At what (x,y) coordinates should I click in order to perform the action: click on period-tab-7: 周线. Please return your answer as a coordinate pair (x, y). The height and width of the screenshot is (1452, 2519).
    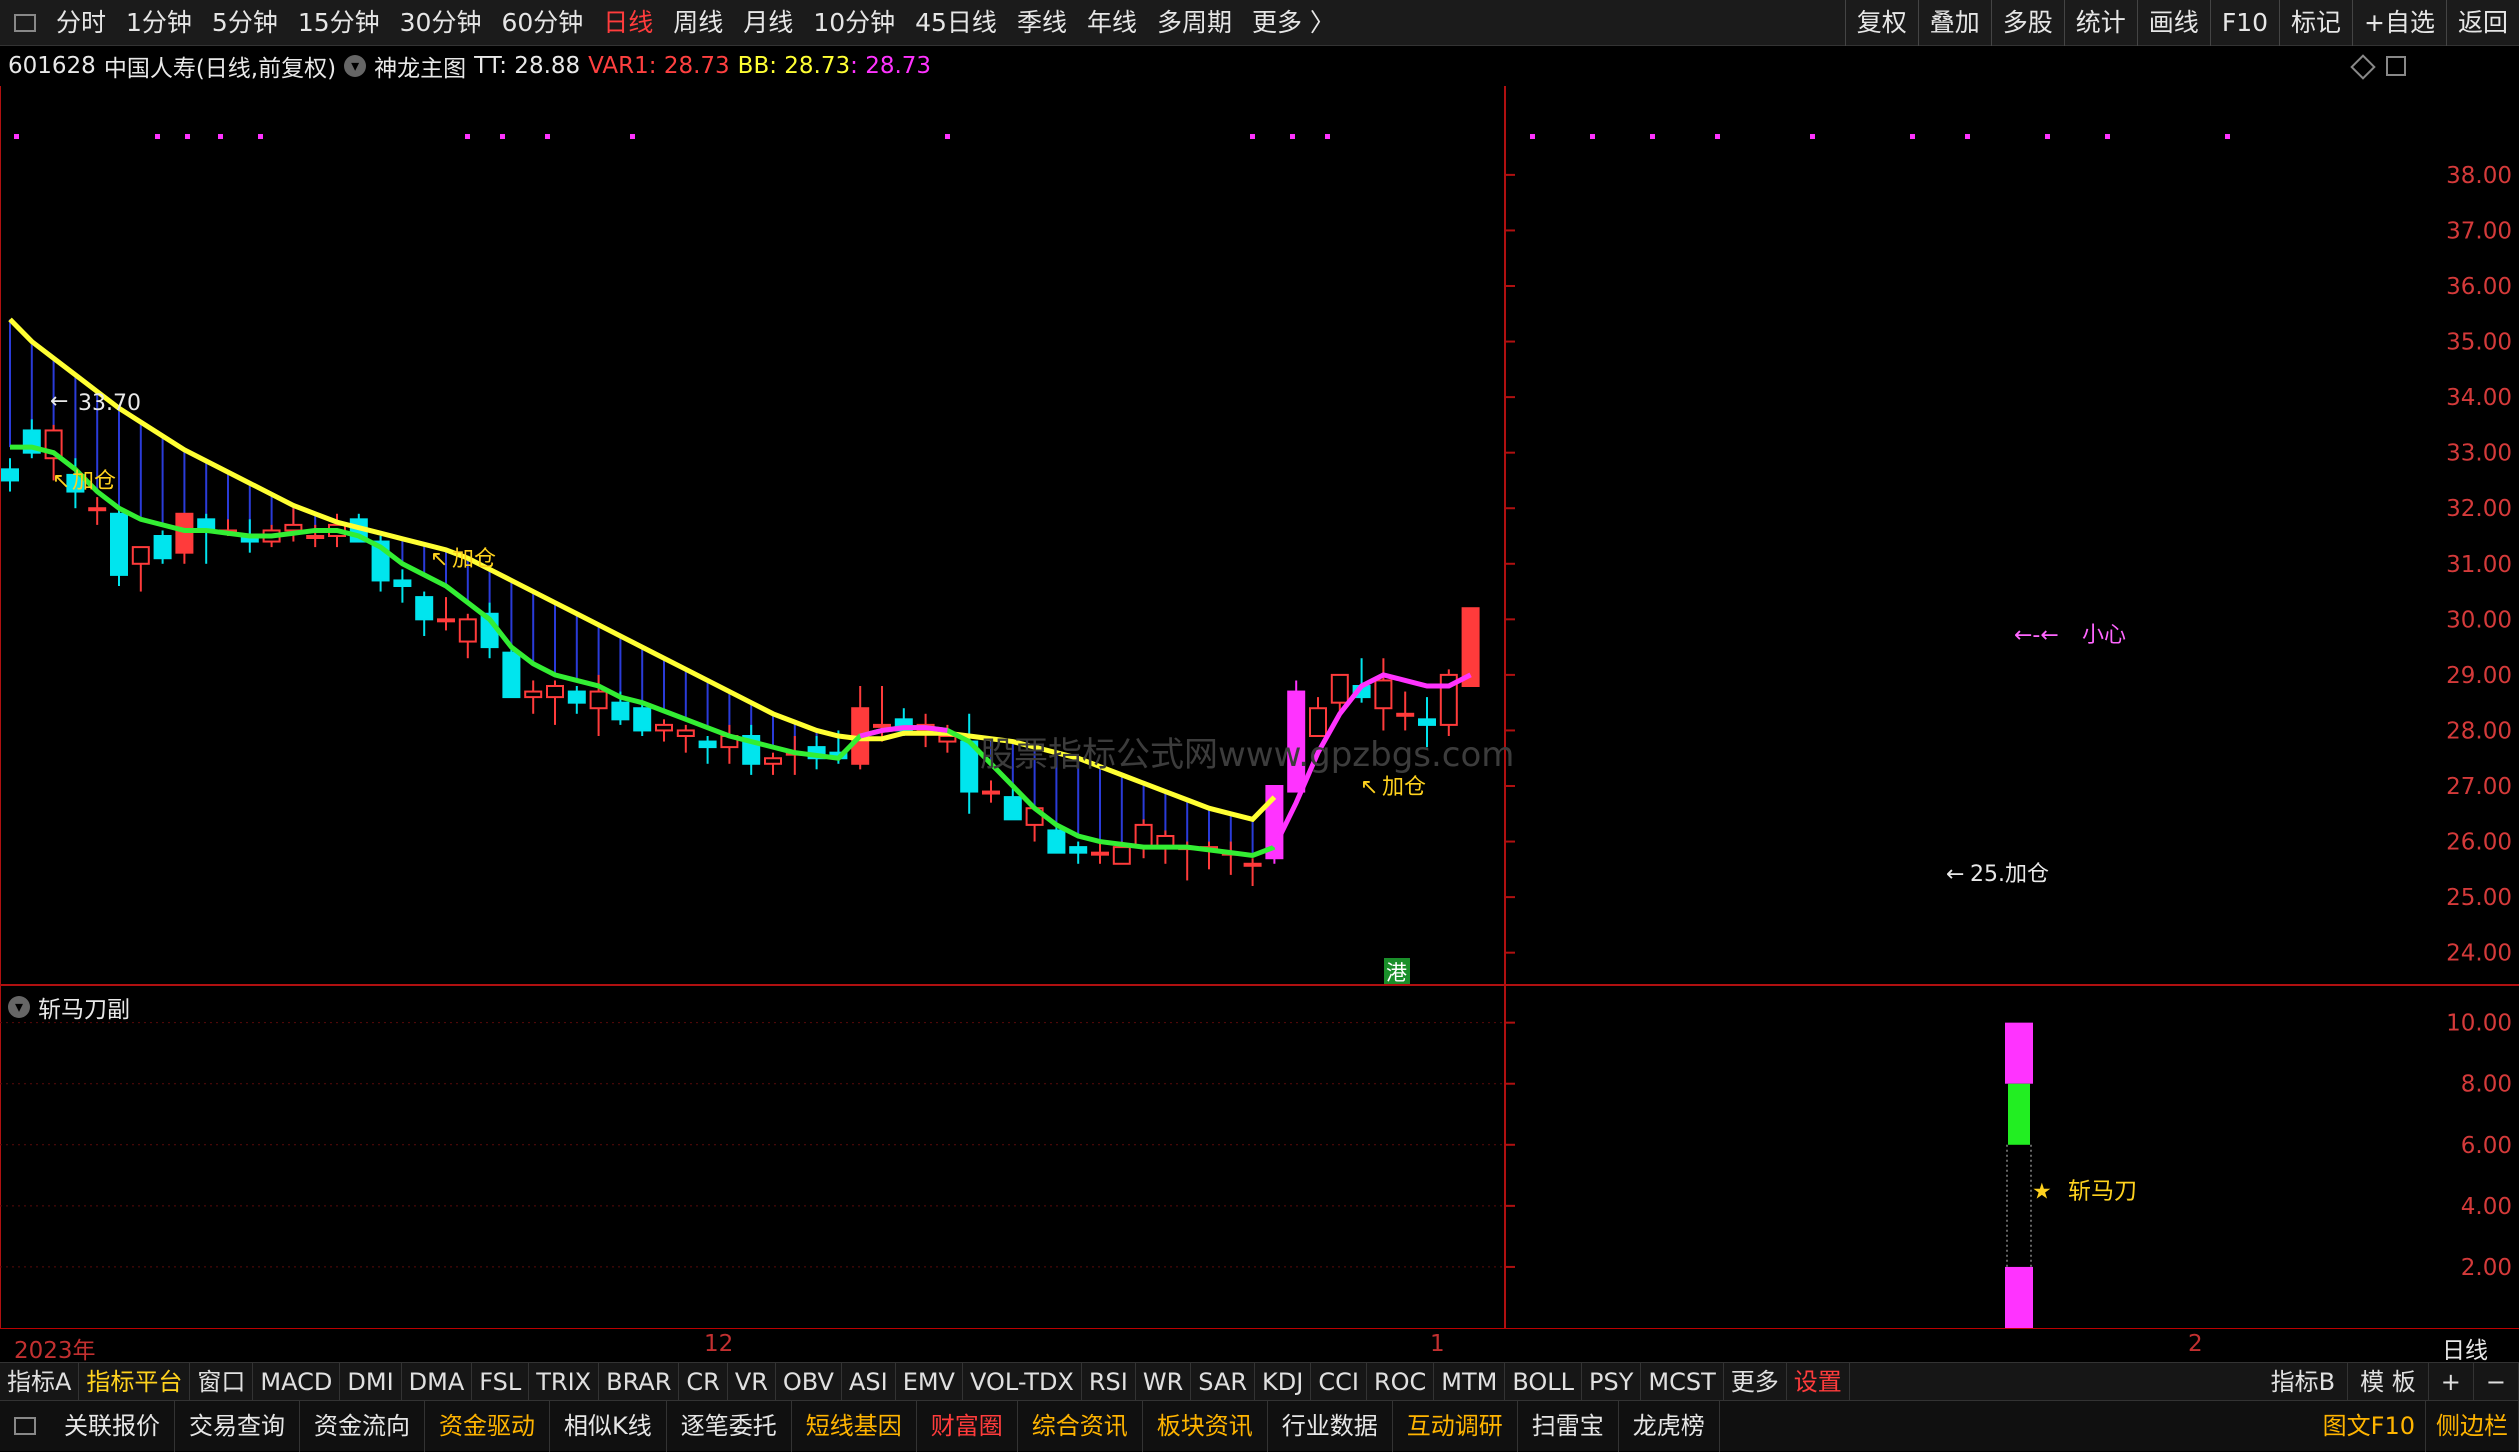
    Looking at the image, I should click on (698, 23).